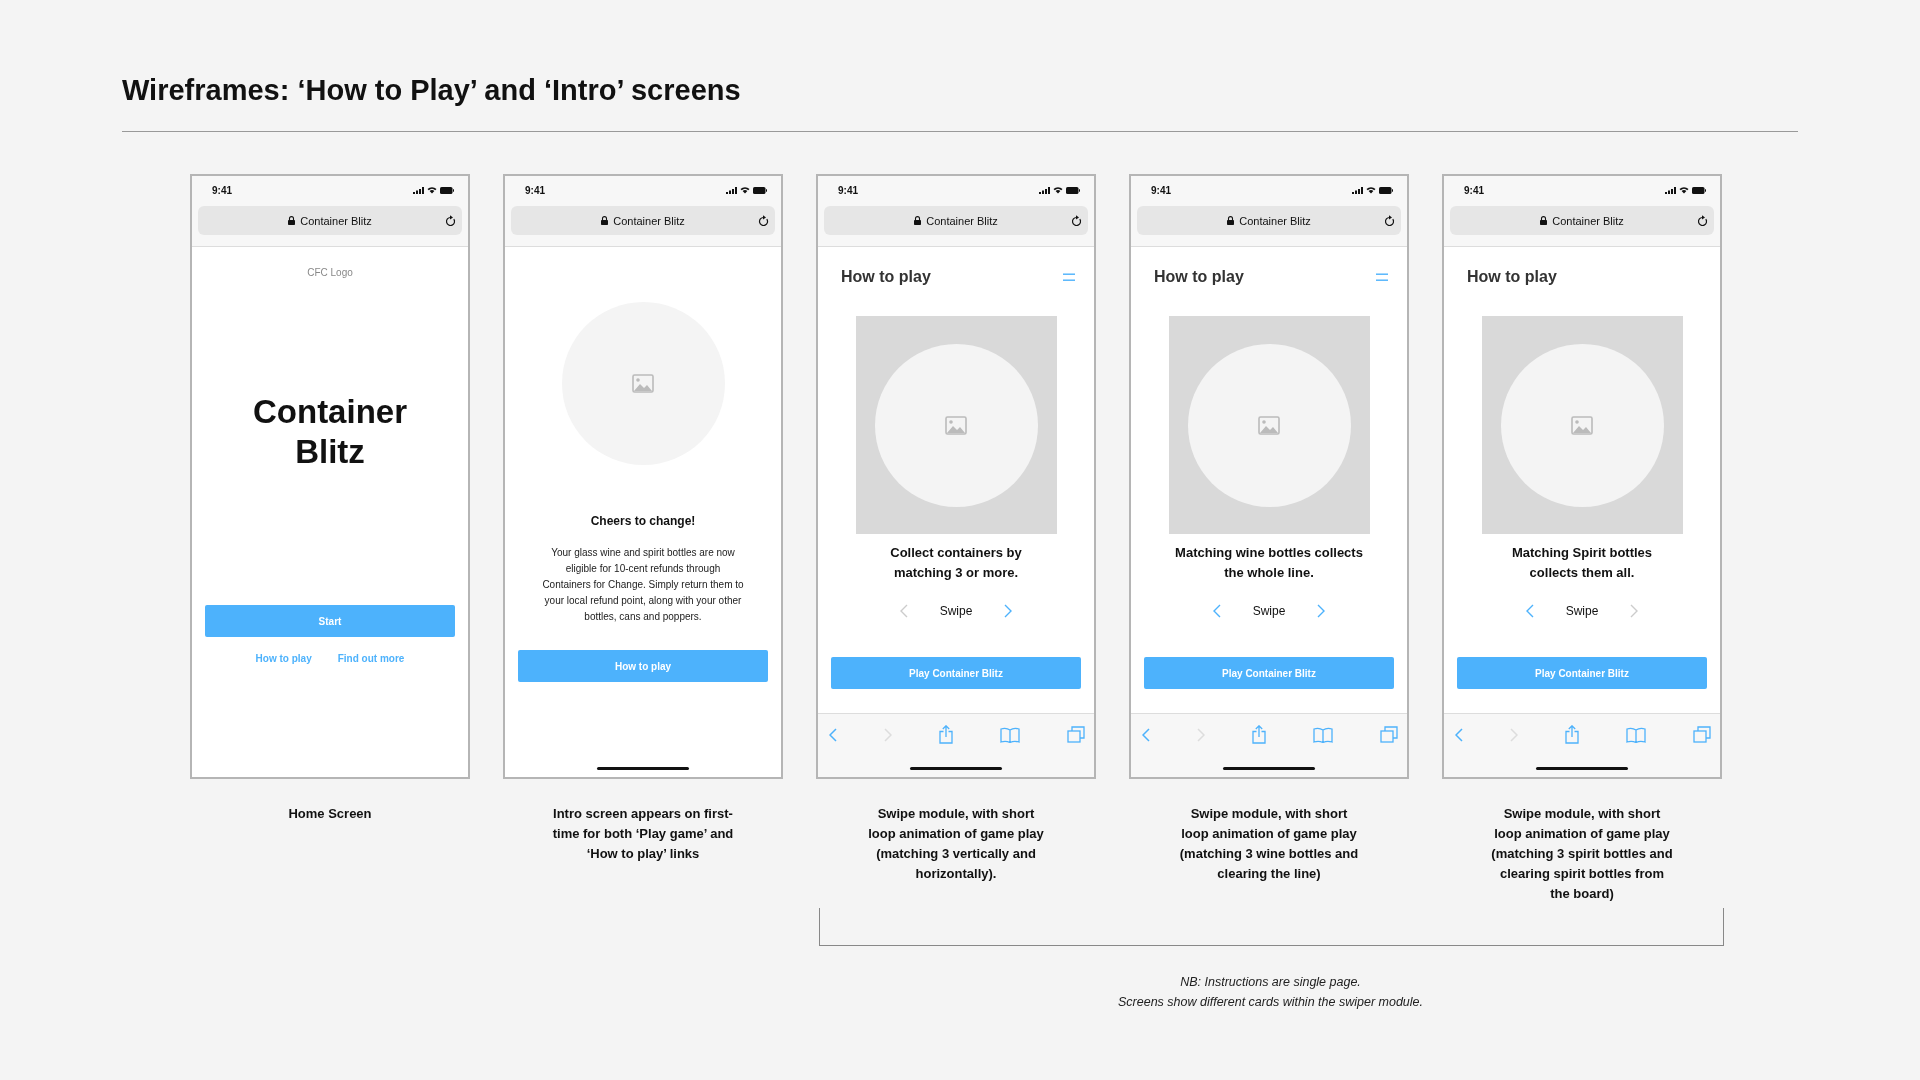 This screenshot has width=1920, height=1080. Describe the element at coordinates (330, 432) in the screenshot. I see `app-title: Container Blitz` at that location.